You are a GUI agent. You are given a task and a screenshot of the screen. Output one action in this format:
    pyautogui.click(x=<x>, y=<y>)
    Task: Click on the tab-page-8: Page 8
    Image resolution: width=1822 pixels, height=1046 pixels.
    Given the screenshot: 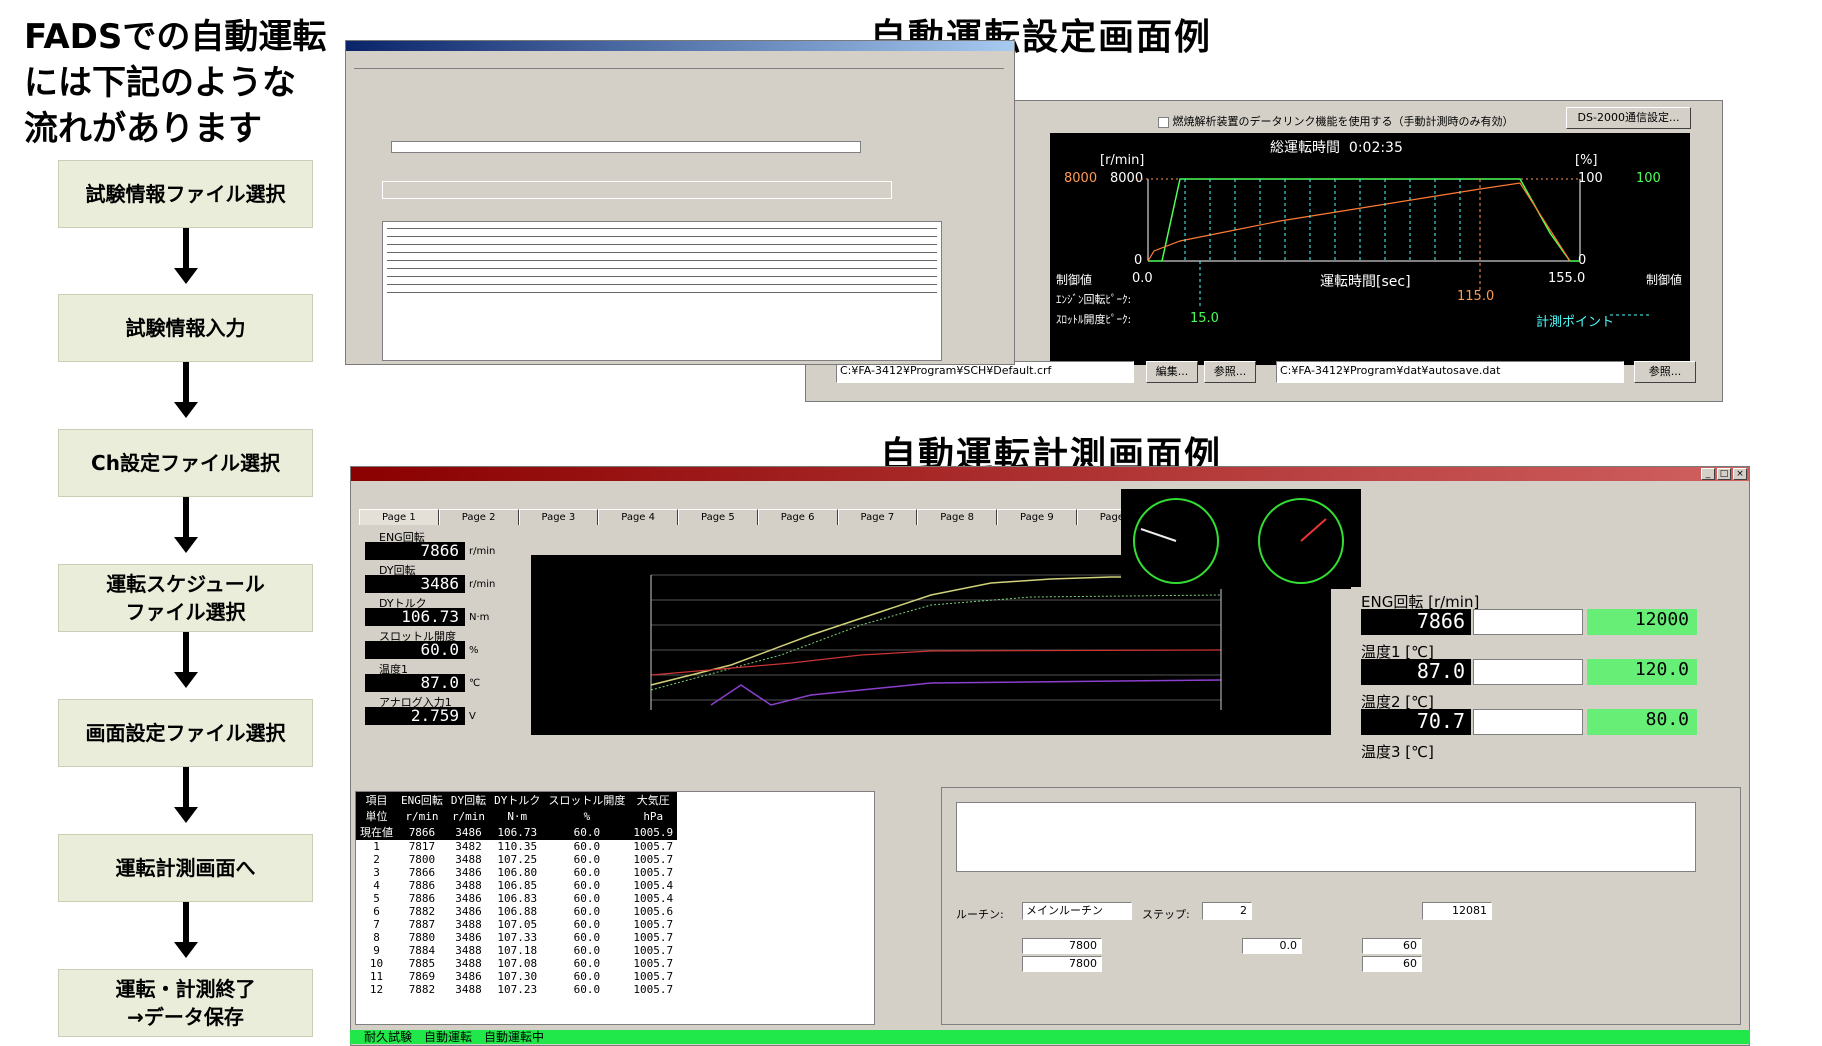 What is the action you would take?
    pyautogui.click(x=957, y=517)
    